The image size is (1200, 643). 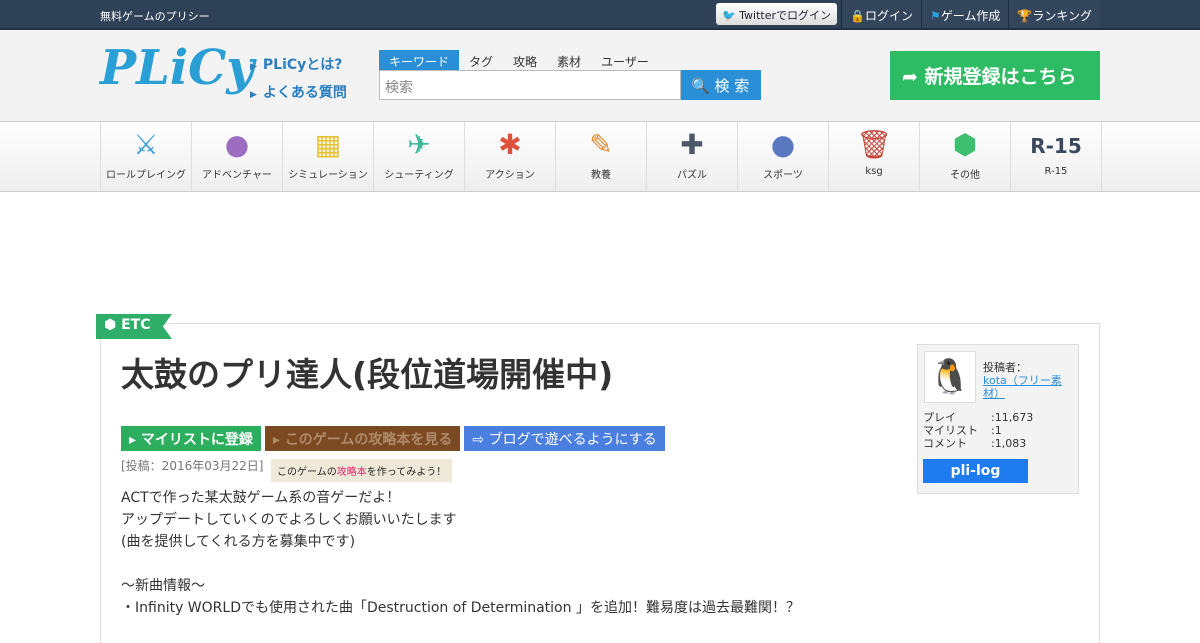 What do you see at coordinates (478, 440) in the screenshot?
I see `export-icon: ⇨` at bounding box center [478, 440].